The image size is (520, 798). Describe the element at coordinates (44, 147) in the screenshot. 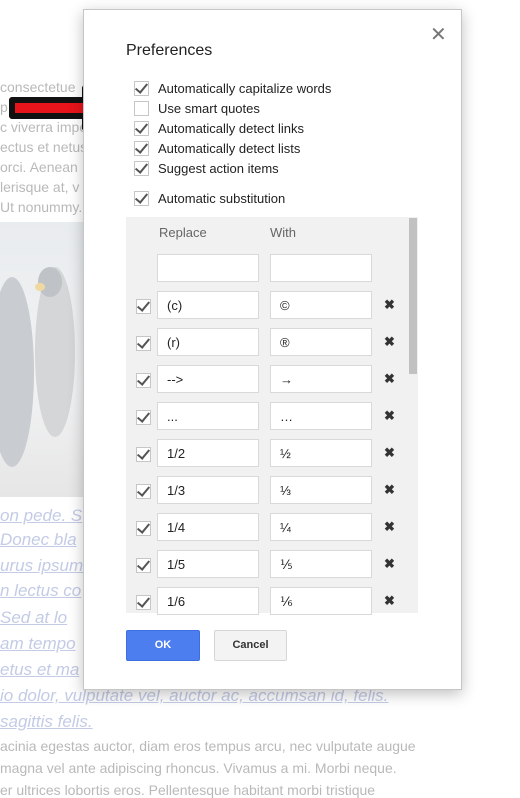

I see `background-text-line: ectus et netus` at that location.